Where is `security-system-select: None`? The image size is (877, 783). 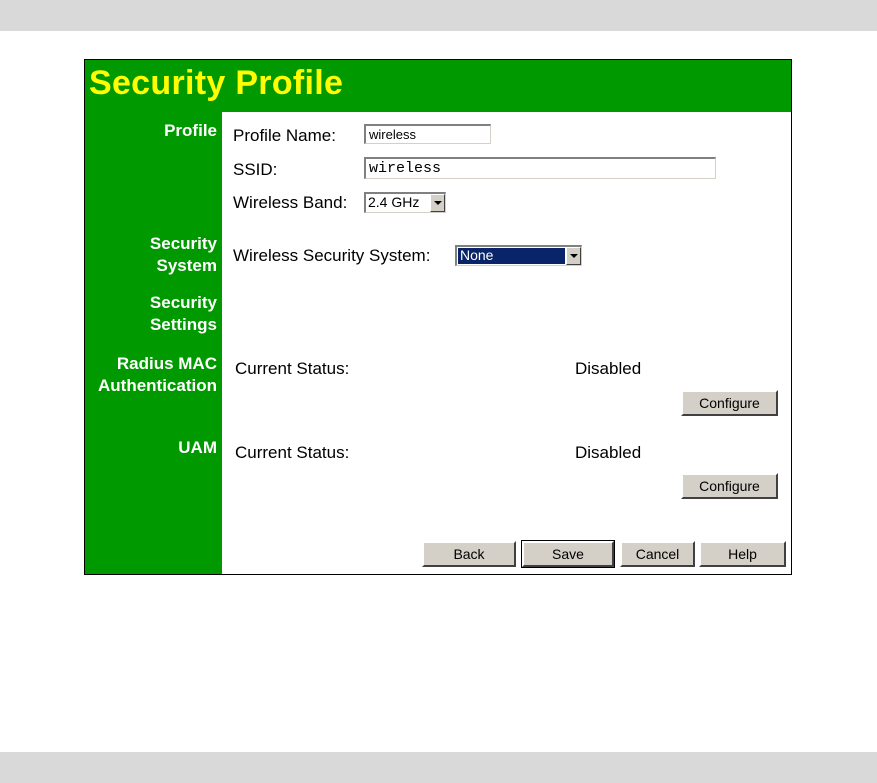 security-system-select: None is located at coordinates (518, 255).